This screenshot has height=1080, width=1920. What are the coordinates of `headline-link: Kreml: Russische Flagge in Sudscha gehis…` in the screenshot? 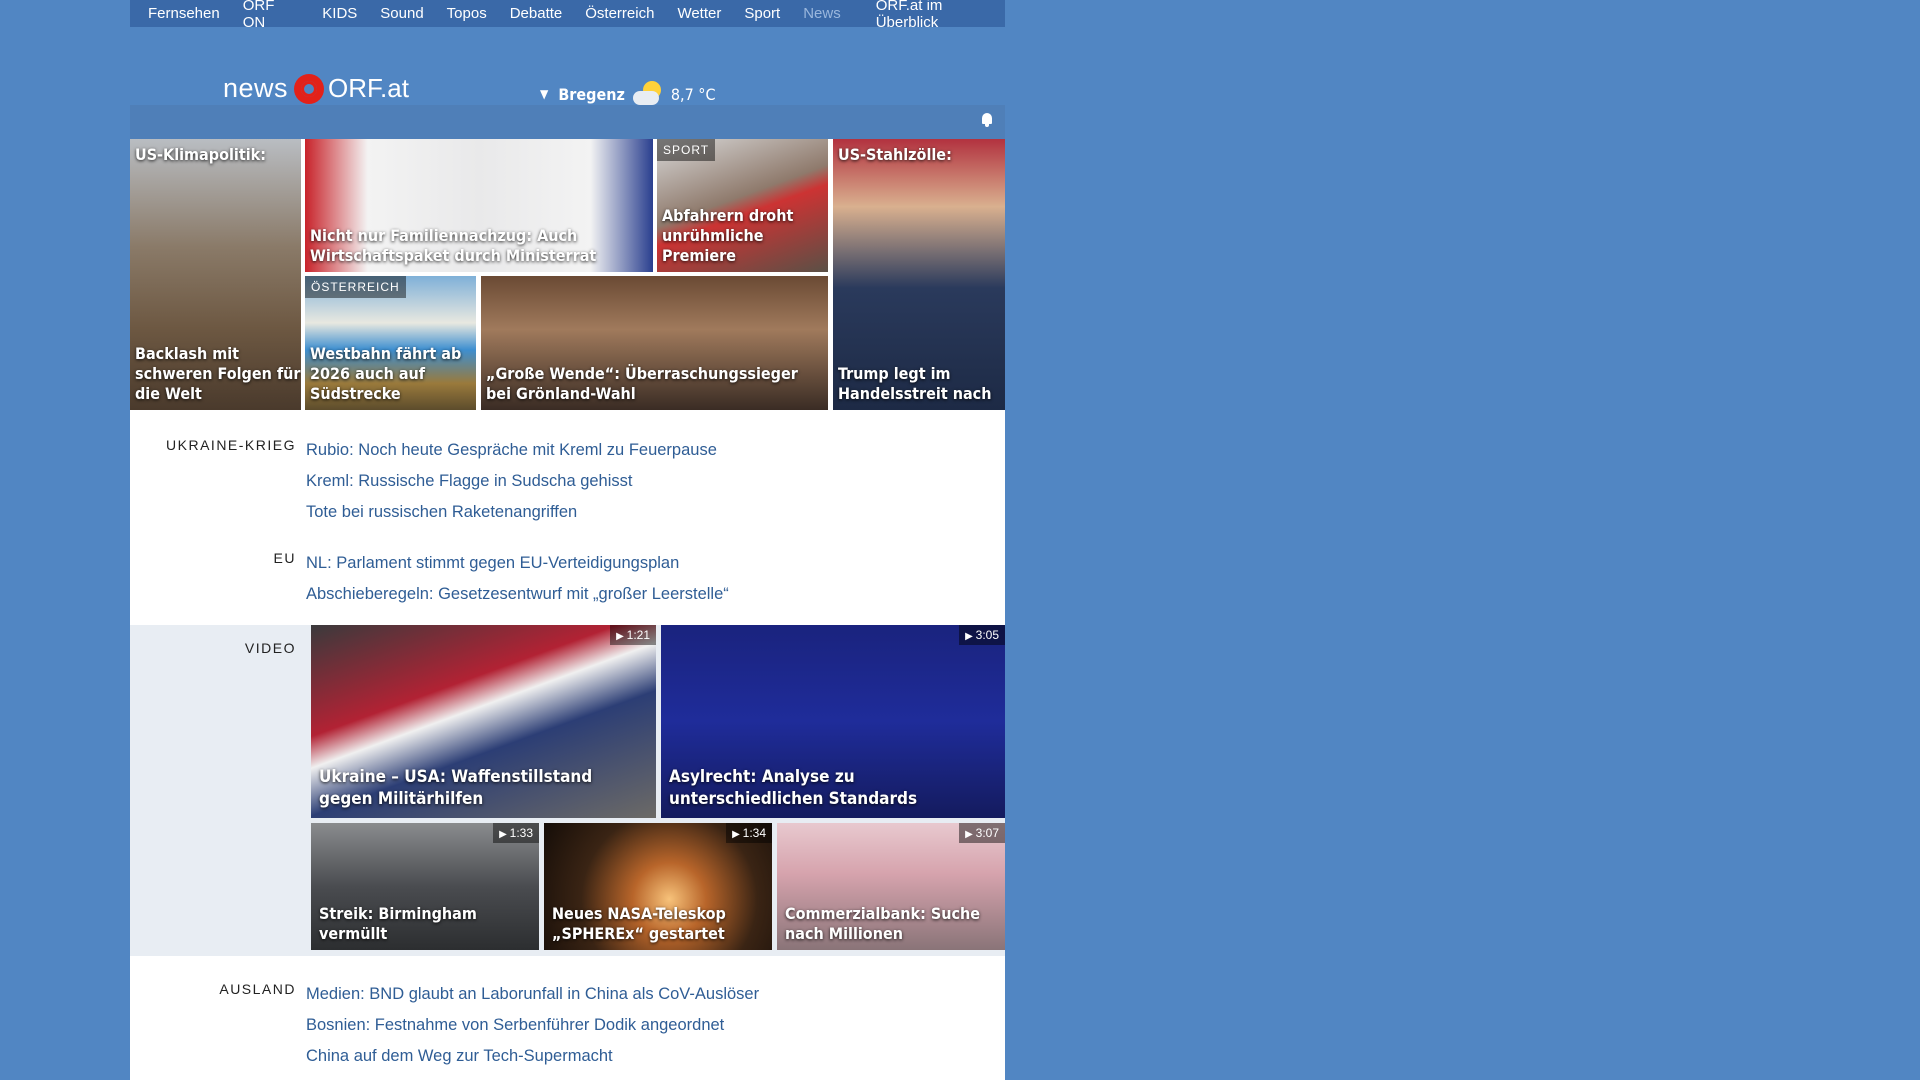 It's located at (511, 481).